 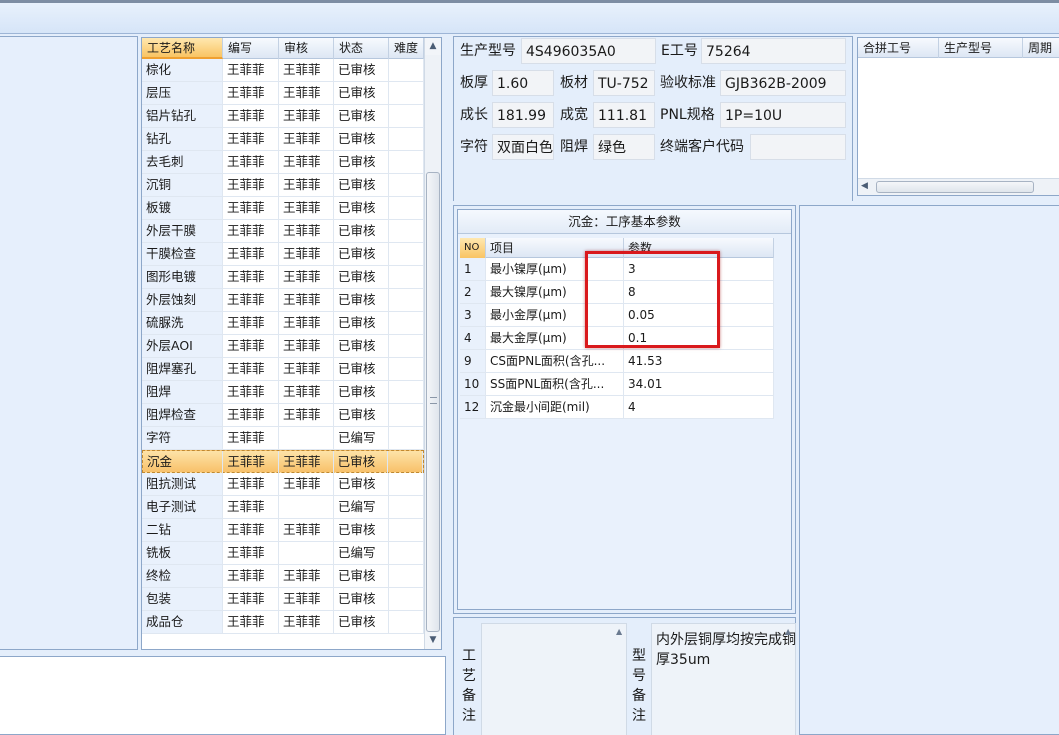 I want to click on process-name-cell: 沉金, so click(x=183, y=462).